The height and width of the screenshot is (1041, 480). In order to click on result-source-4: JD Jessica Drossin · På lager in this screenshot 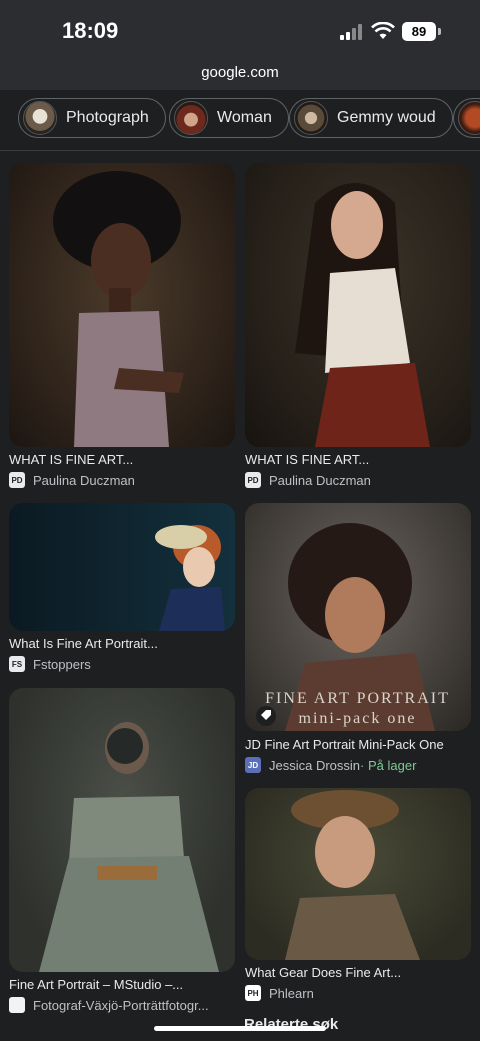, I will do `click(330, 765)`.